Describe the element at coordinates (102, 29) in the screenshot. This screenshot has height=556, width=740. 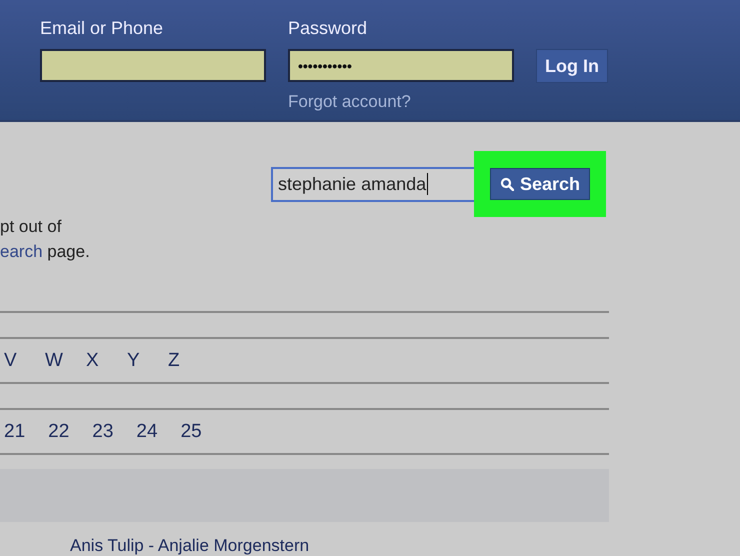
I see `email-label: Email or Phone` at that location.